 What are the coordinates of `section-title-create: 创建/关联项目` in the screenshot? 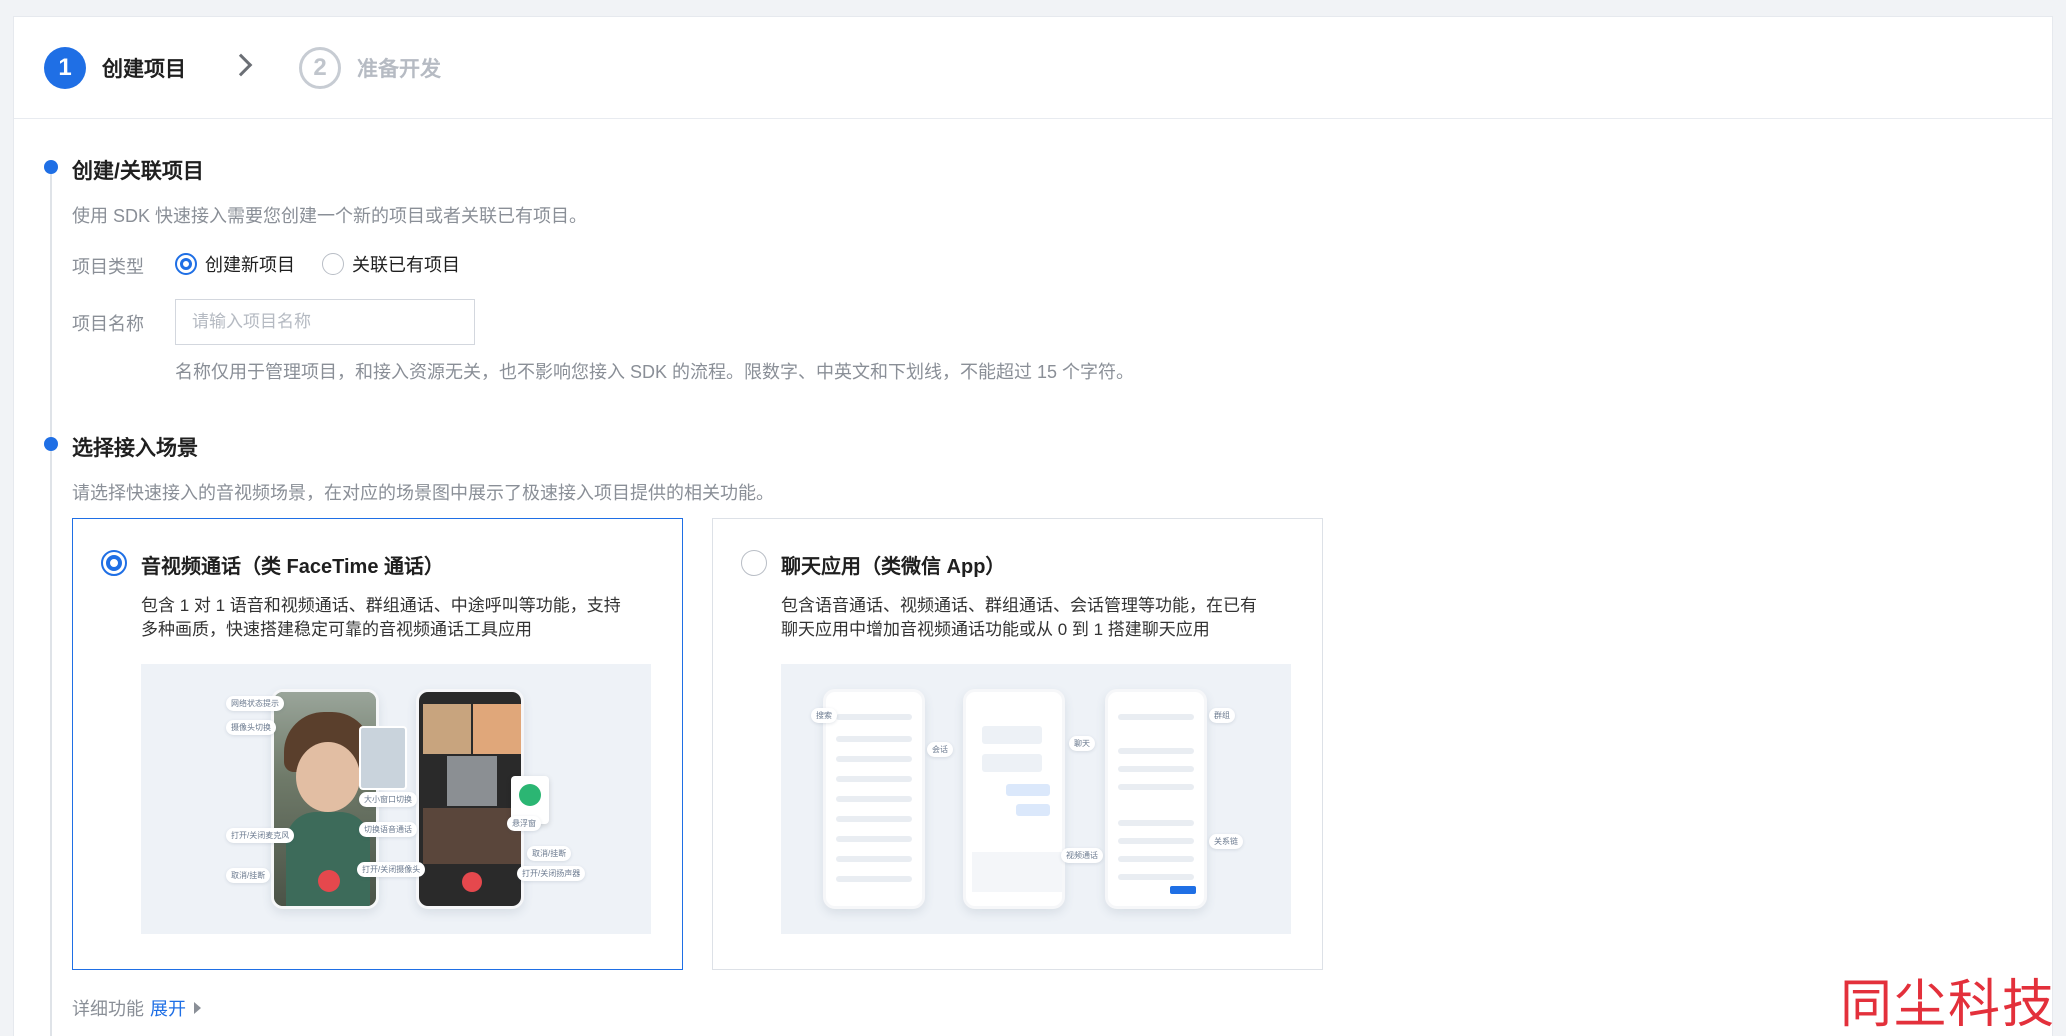 It's located at (138, 171).